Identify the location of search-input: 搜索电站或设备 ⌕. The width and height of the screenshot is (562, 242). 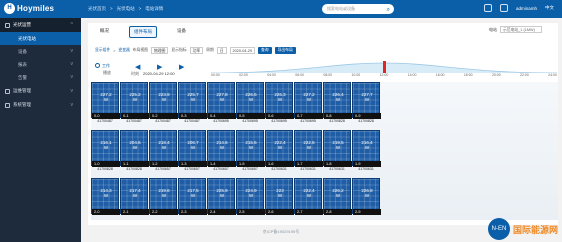
(358, 9).